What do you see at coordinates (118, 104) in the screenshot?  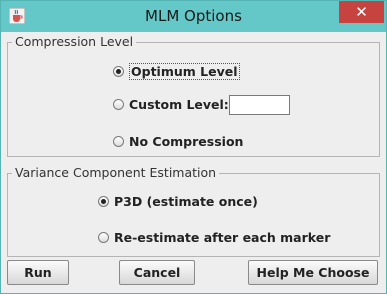 I see `radio-button-custom` at bounding box center [118, 104].